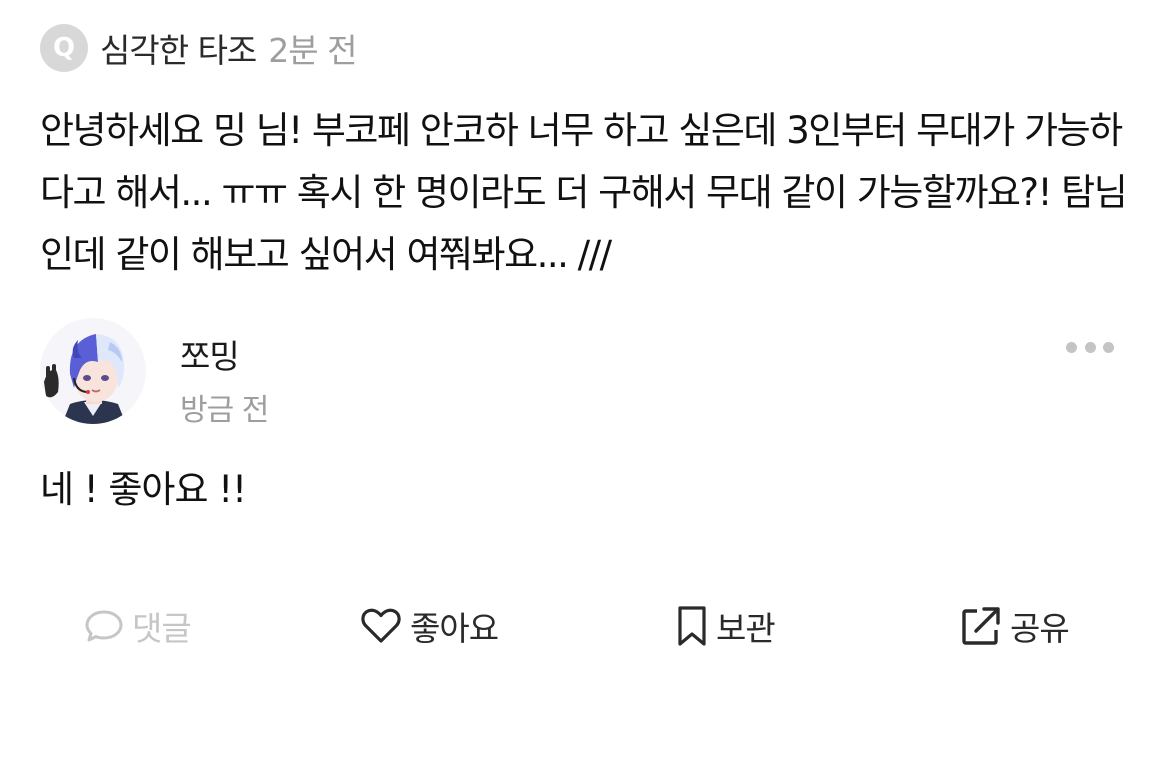 The image size is (1169, 758). What do you see at coordinates (692, 626) in the screenshot?
I see `bookmark-icon` at bounding box center [692, 626].